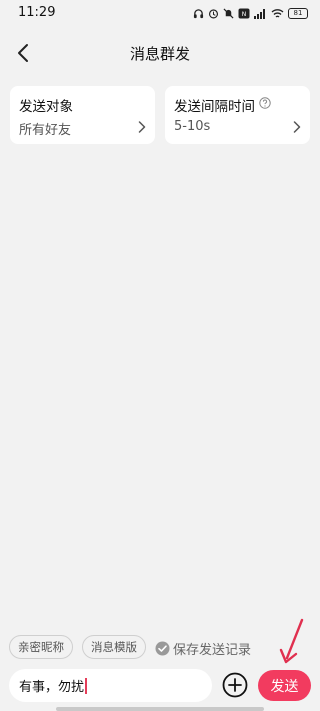 The image size is (320, 711). I want to click on send-button: 发送, so click(284, 685).